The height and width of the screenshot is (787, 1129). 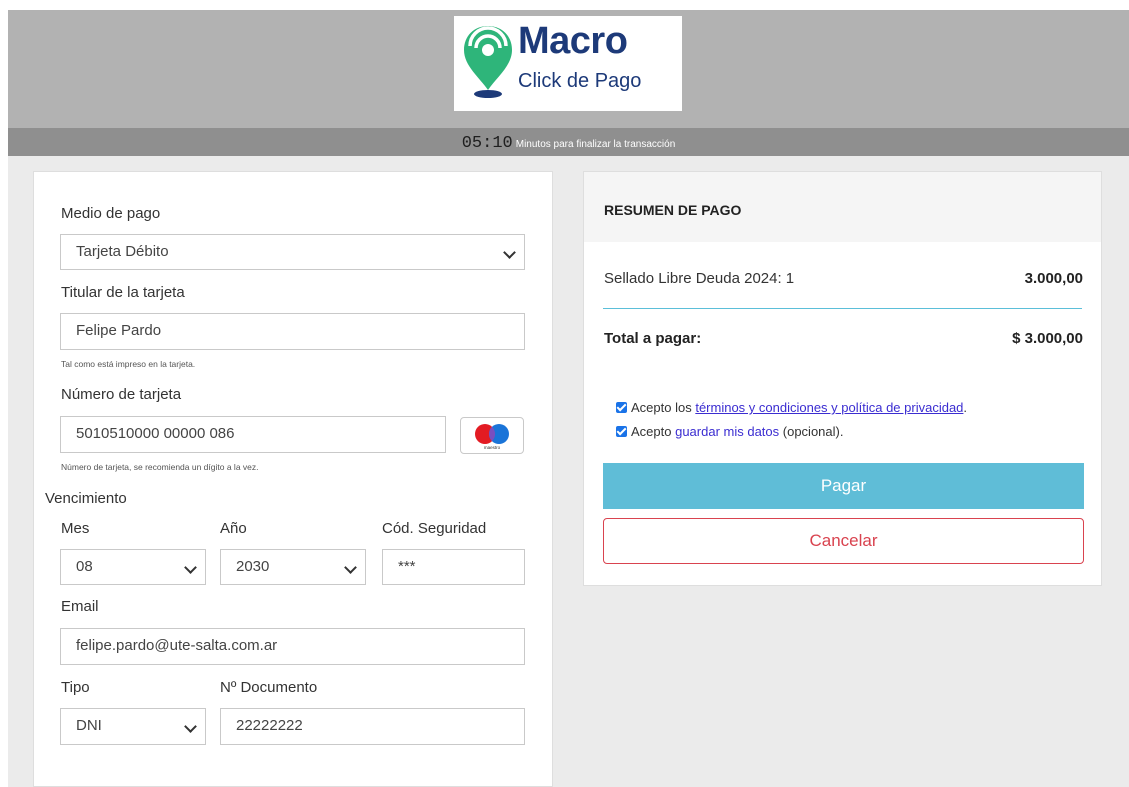 I want to click on timer-value: 05:10, so click(x=487, y=143).